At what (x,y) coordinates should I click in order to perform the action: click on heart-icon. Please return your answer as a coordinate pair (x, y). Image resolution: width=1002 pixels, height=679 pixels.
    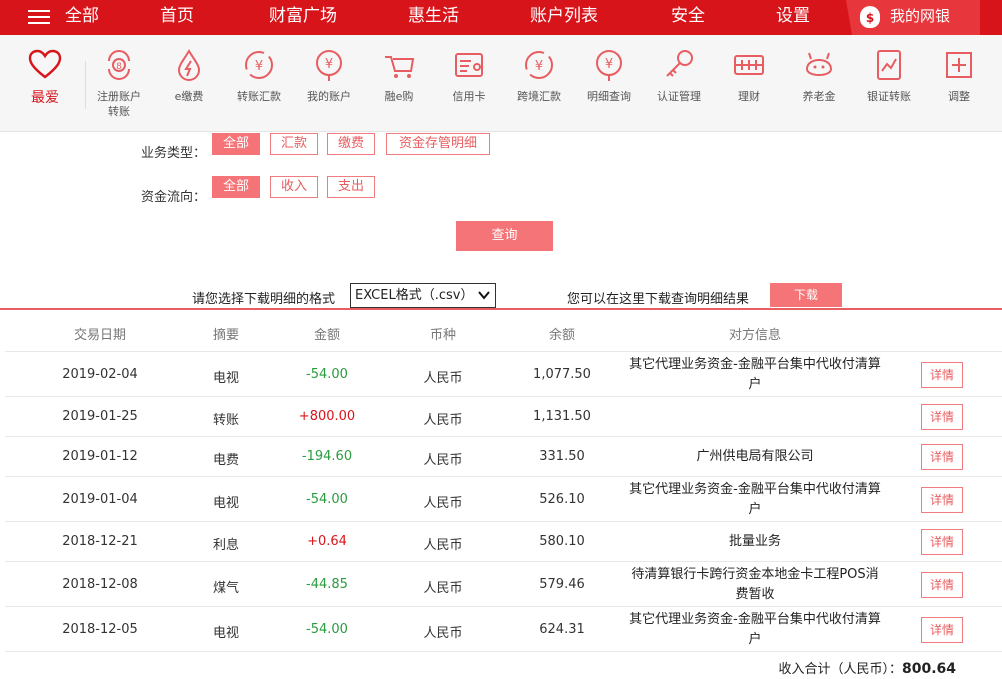
    Looking at the image, I should click on (45, 64).